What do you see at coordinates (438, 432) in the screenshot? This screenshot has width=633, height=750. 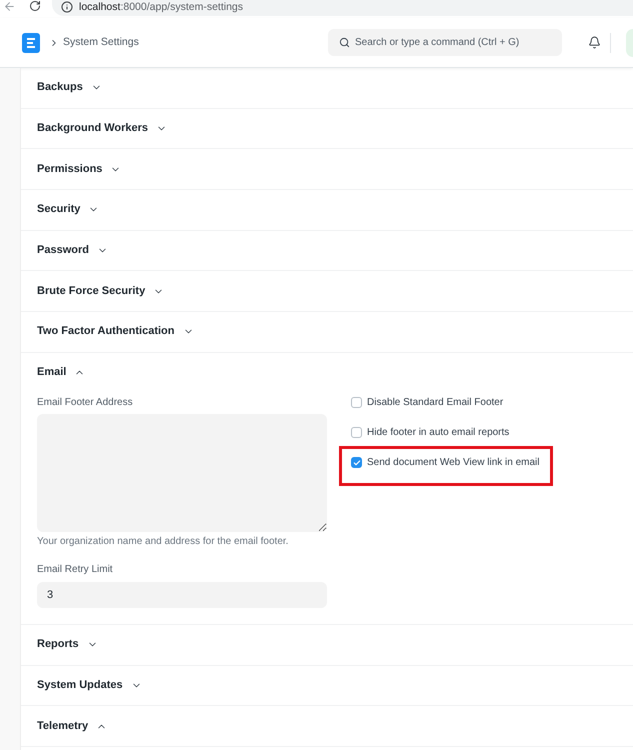 I see `checkbox-label: Hide footer in auto email reports` at bounding box center [438, 432].